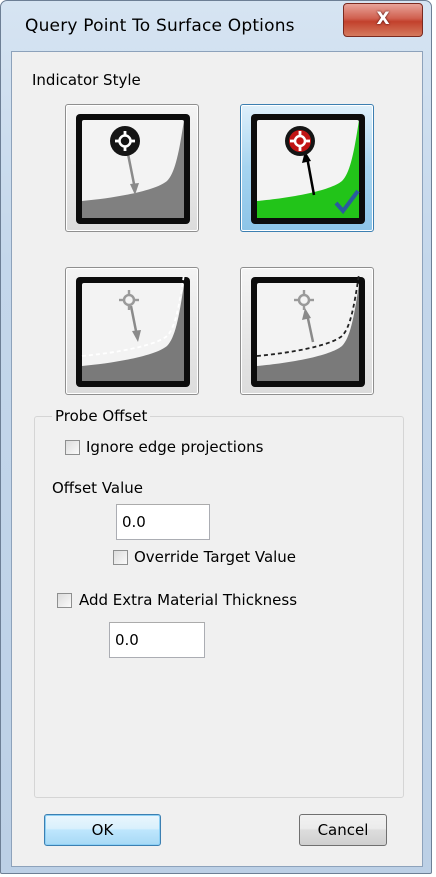 Image resolution: width=436 pixels, height=877 pixels. Describe the element at coordinates (163, 522) in the screenshot. I see `offset-value-field: 0.0` at that location.